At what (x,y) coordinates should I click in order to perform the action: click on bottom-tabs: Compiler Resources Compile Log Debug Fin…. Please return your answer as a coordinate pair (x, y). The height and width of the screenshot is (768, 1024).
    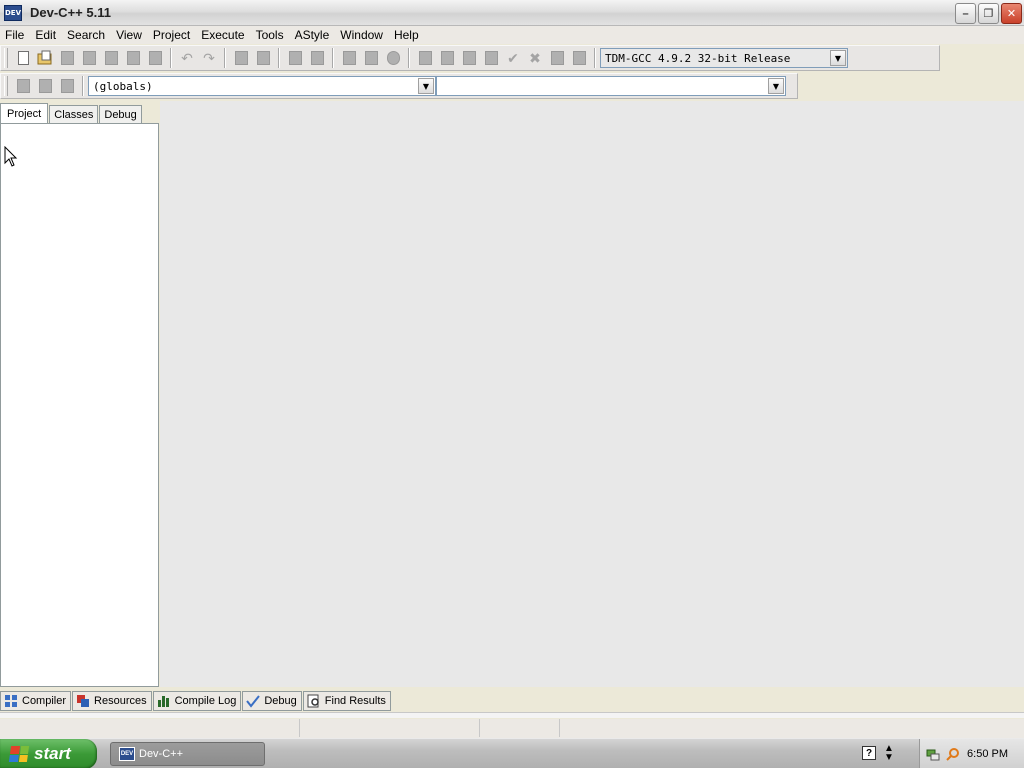
    Looking at the image, I should click on (196, 701).